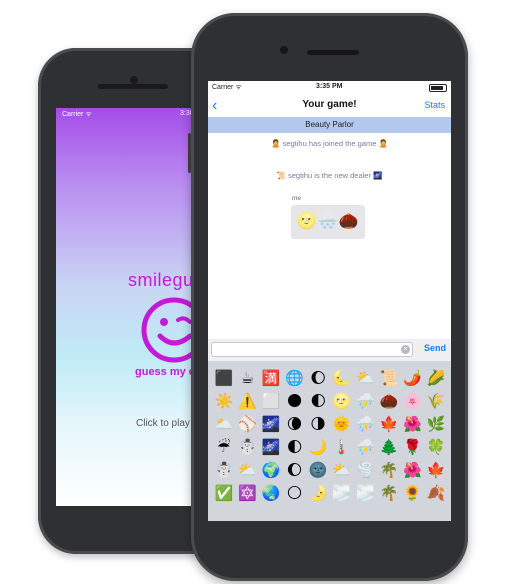  I want to click on emoji-key: 🌑, so click(295, 401).